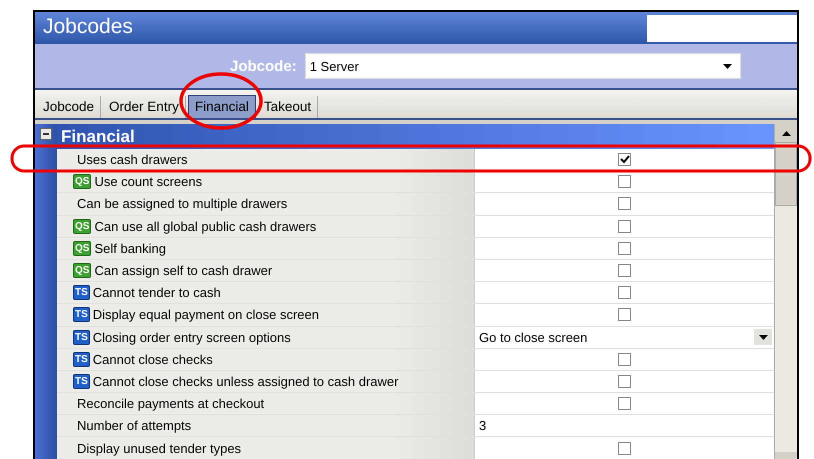 The width and height of the screenshot is (814, 459). Describe the element at coordinates (288, 107) in the screenshot. I see `tab: Takeout` at that location.